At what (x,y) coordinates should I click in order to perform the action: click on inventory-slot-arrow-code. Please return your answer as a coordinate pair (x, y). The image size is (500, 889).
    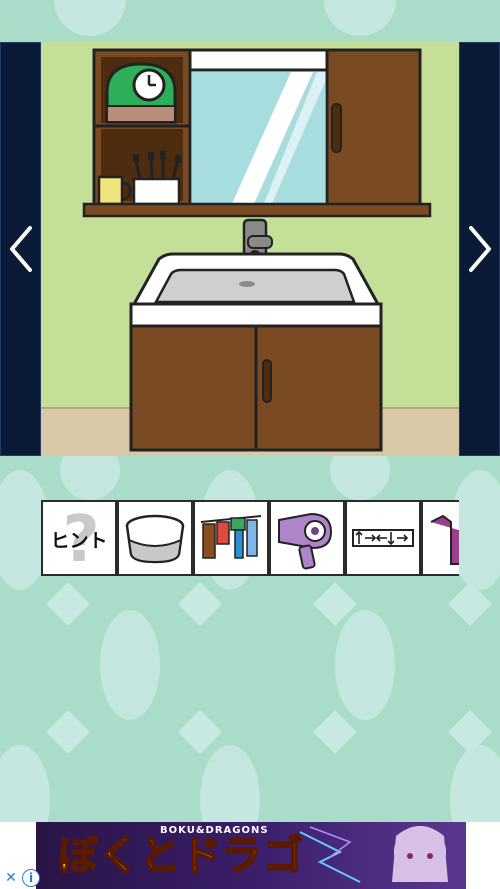
    Looking at the image, I should click on (383, 538).